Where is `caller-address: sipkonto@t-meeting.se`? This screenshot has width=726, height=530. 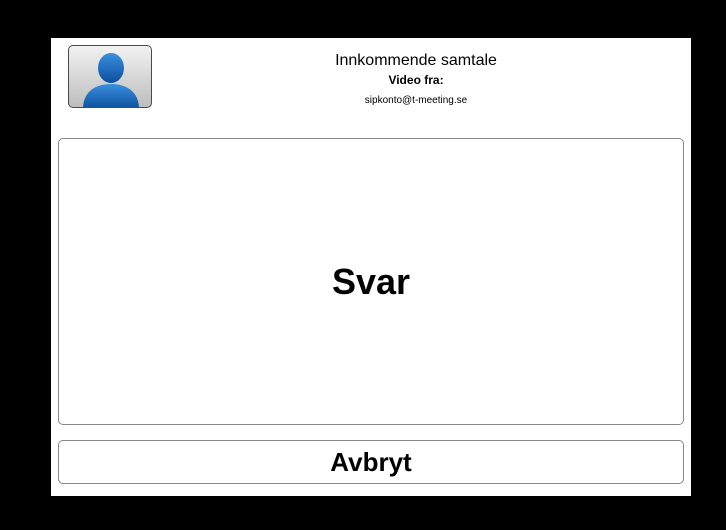 caller-address: sipkonto@t-meeting.se is located at coordinates (416, 100).